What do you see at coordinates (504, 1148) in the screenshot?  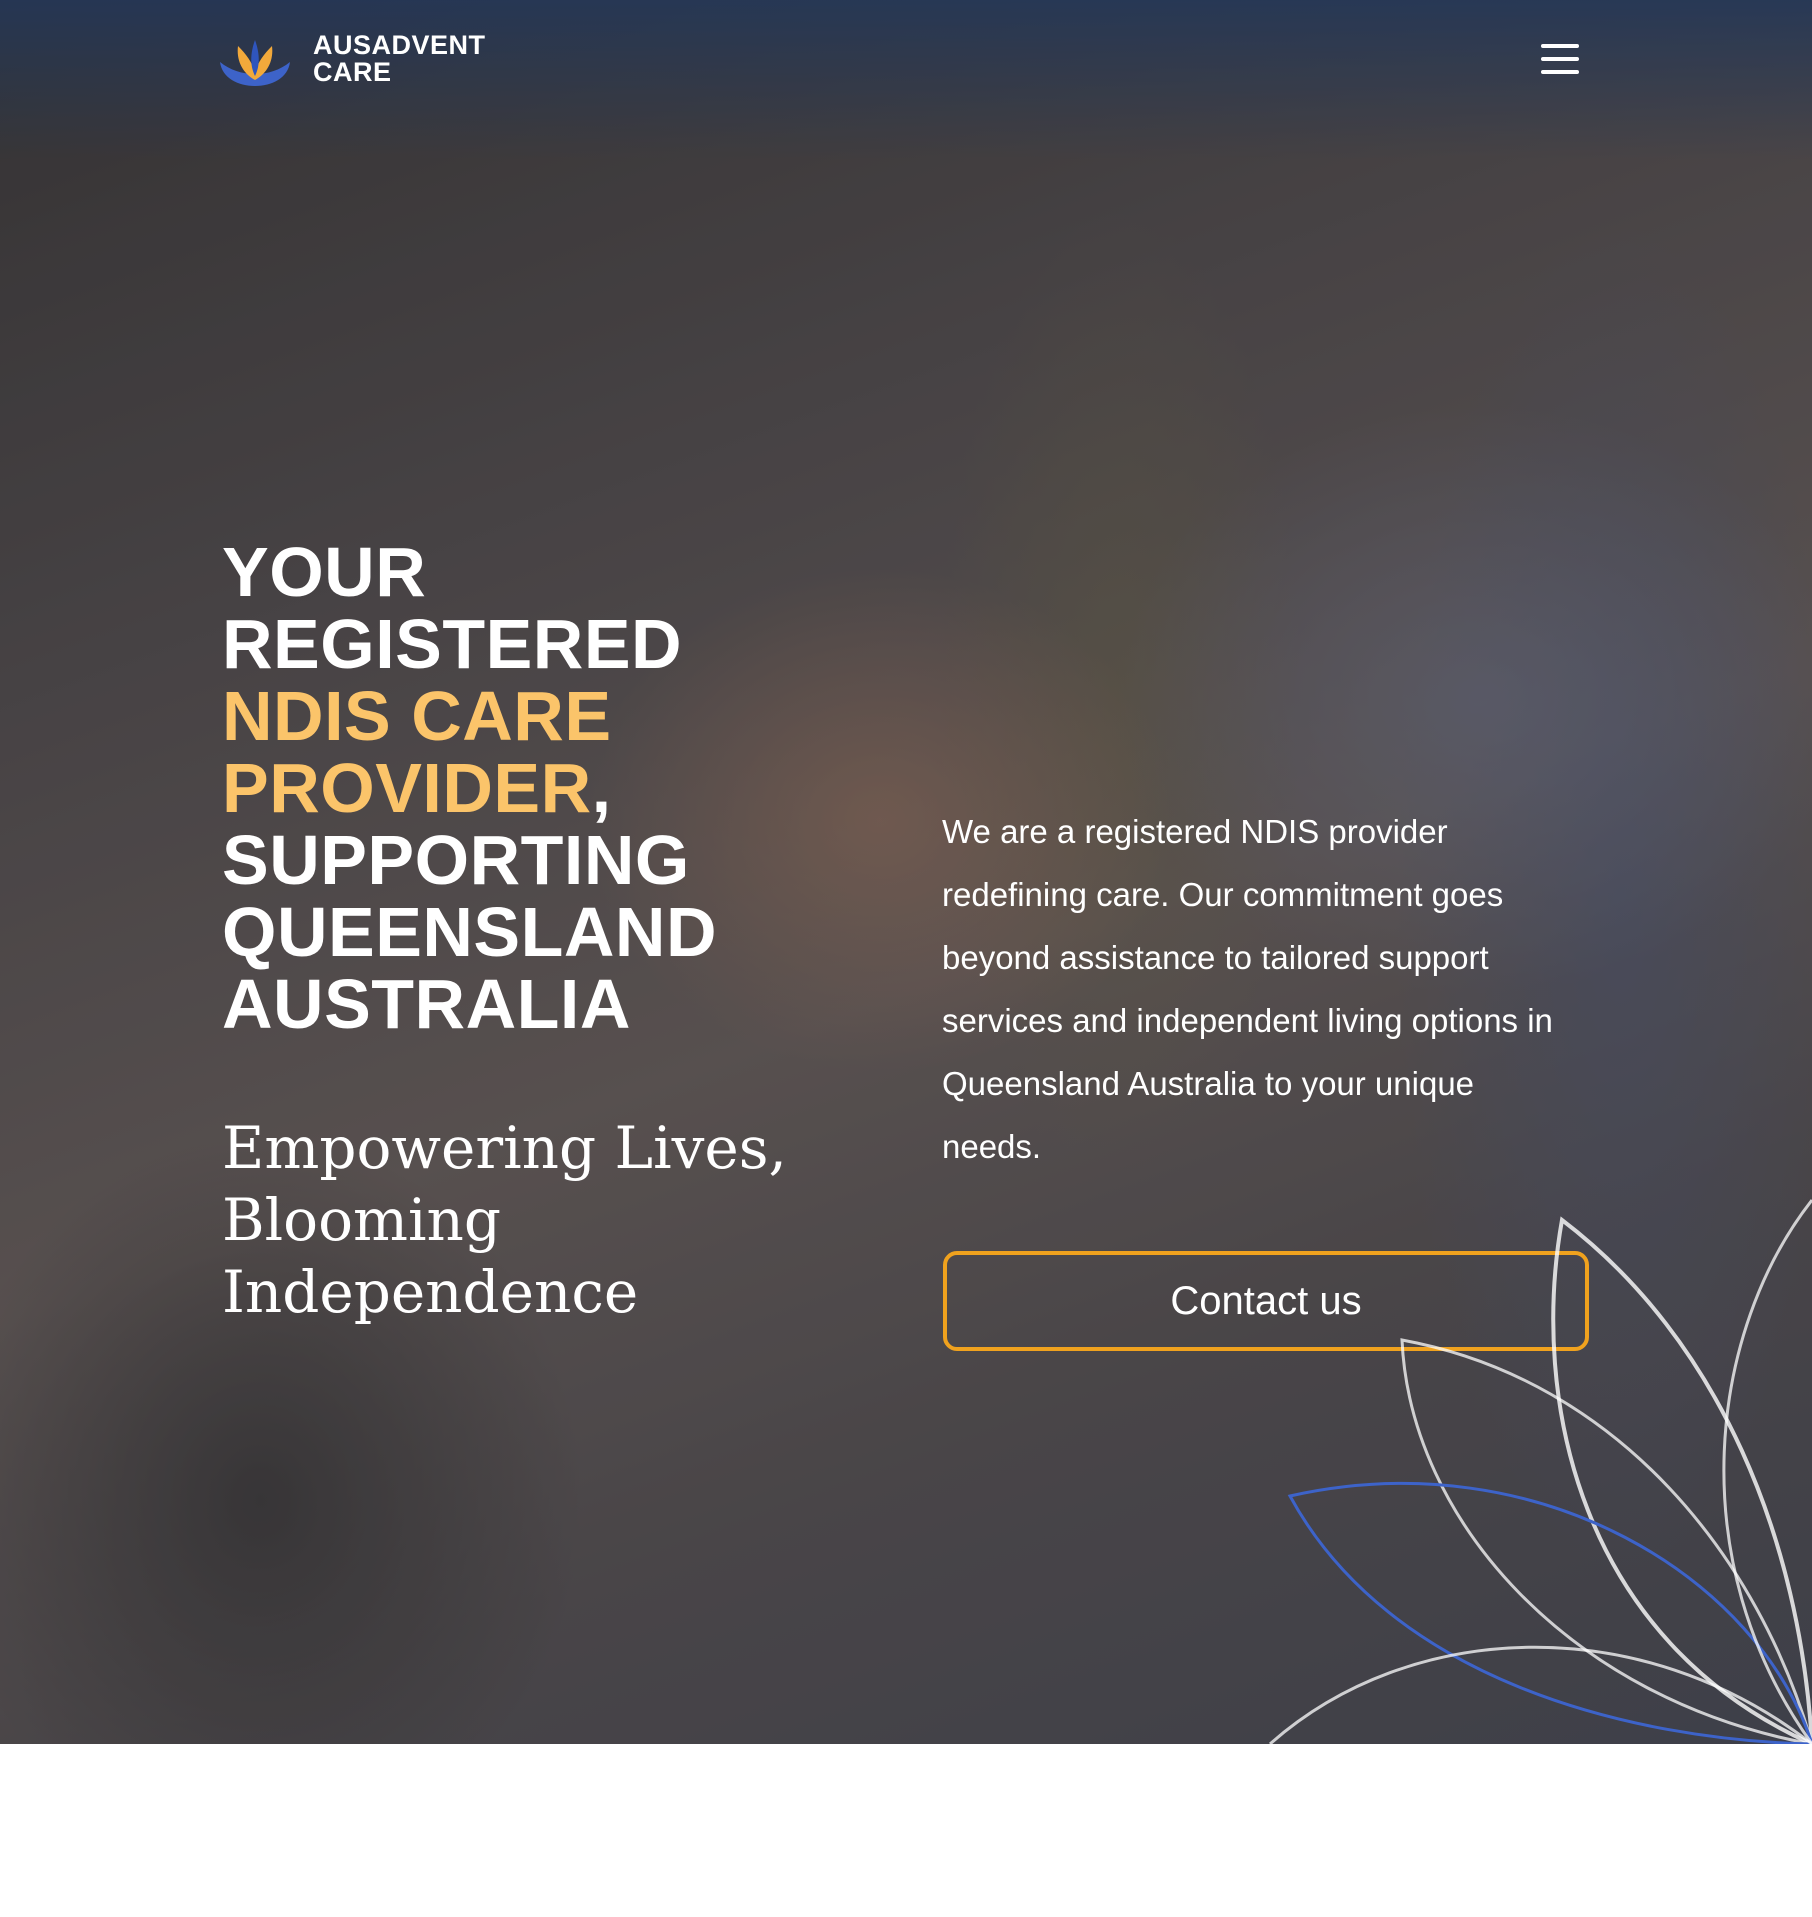 I see `tagline-line: Empowering Lives,` at bounding box center [504, 1148].